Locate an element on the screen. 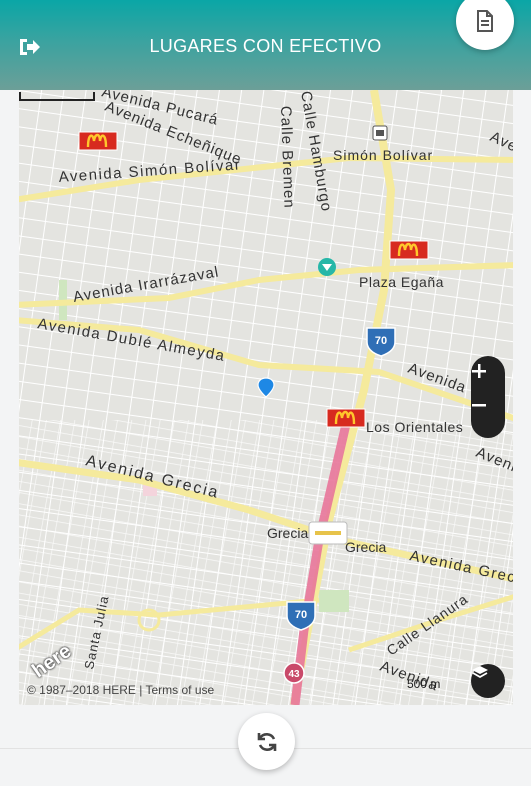  scale-bar is located at coordinates (57, 96).